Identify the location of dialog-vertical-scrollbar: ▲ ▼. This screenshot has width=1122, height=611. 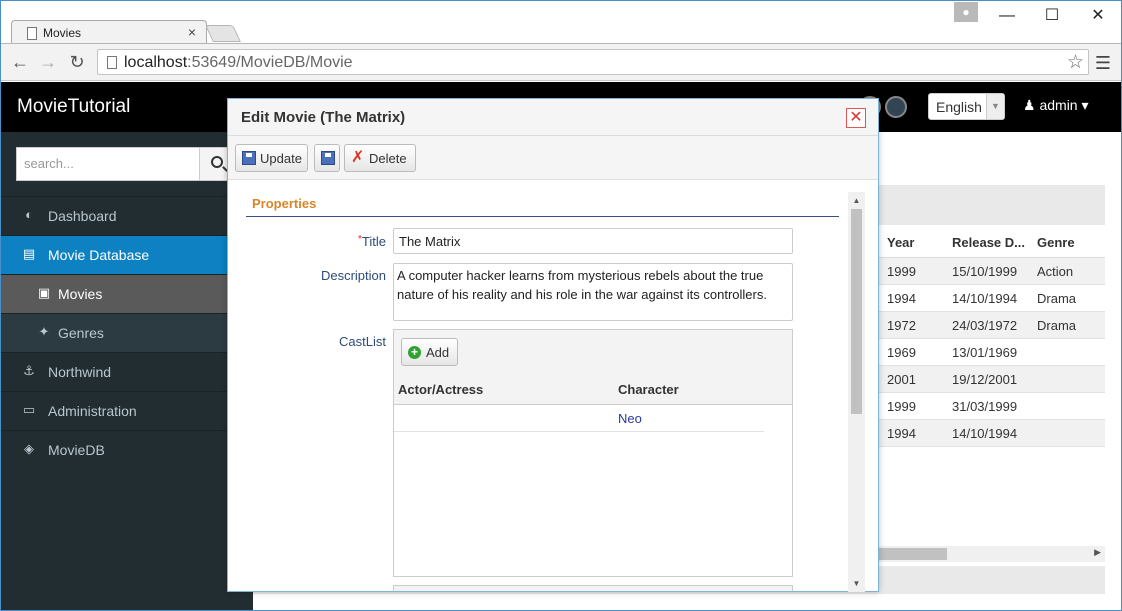
(856, 392).